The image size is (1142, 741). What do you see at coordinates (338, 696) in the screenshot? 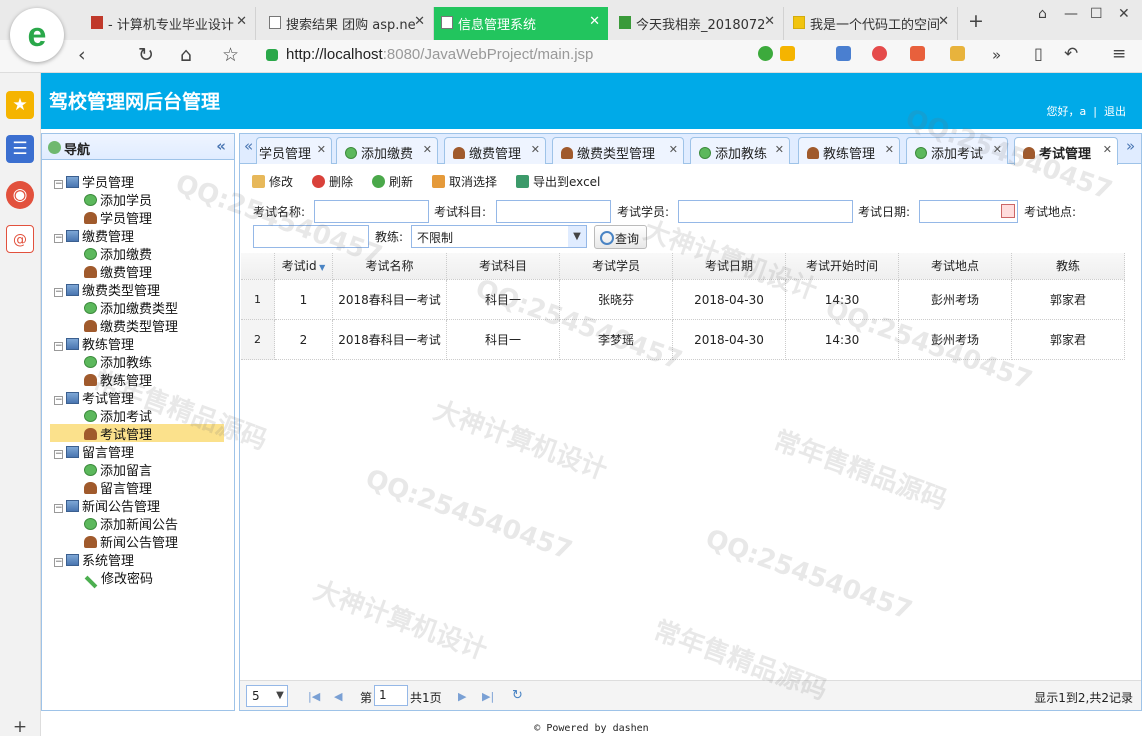
I see `prev-page-icon: ◀` at bounding box center [338, 696].